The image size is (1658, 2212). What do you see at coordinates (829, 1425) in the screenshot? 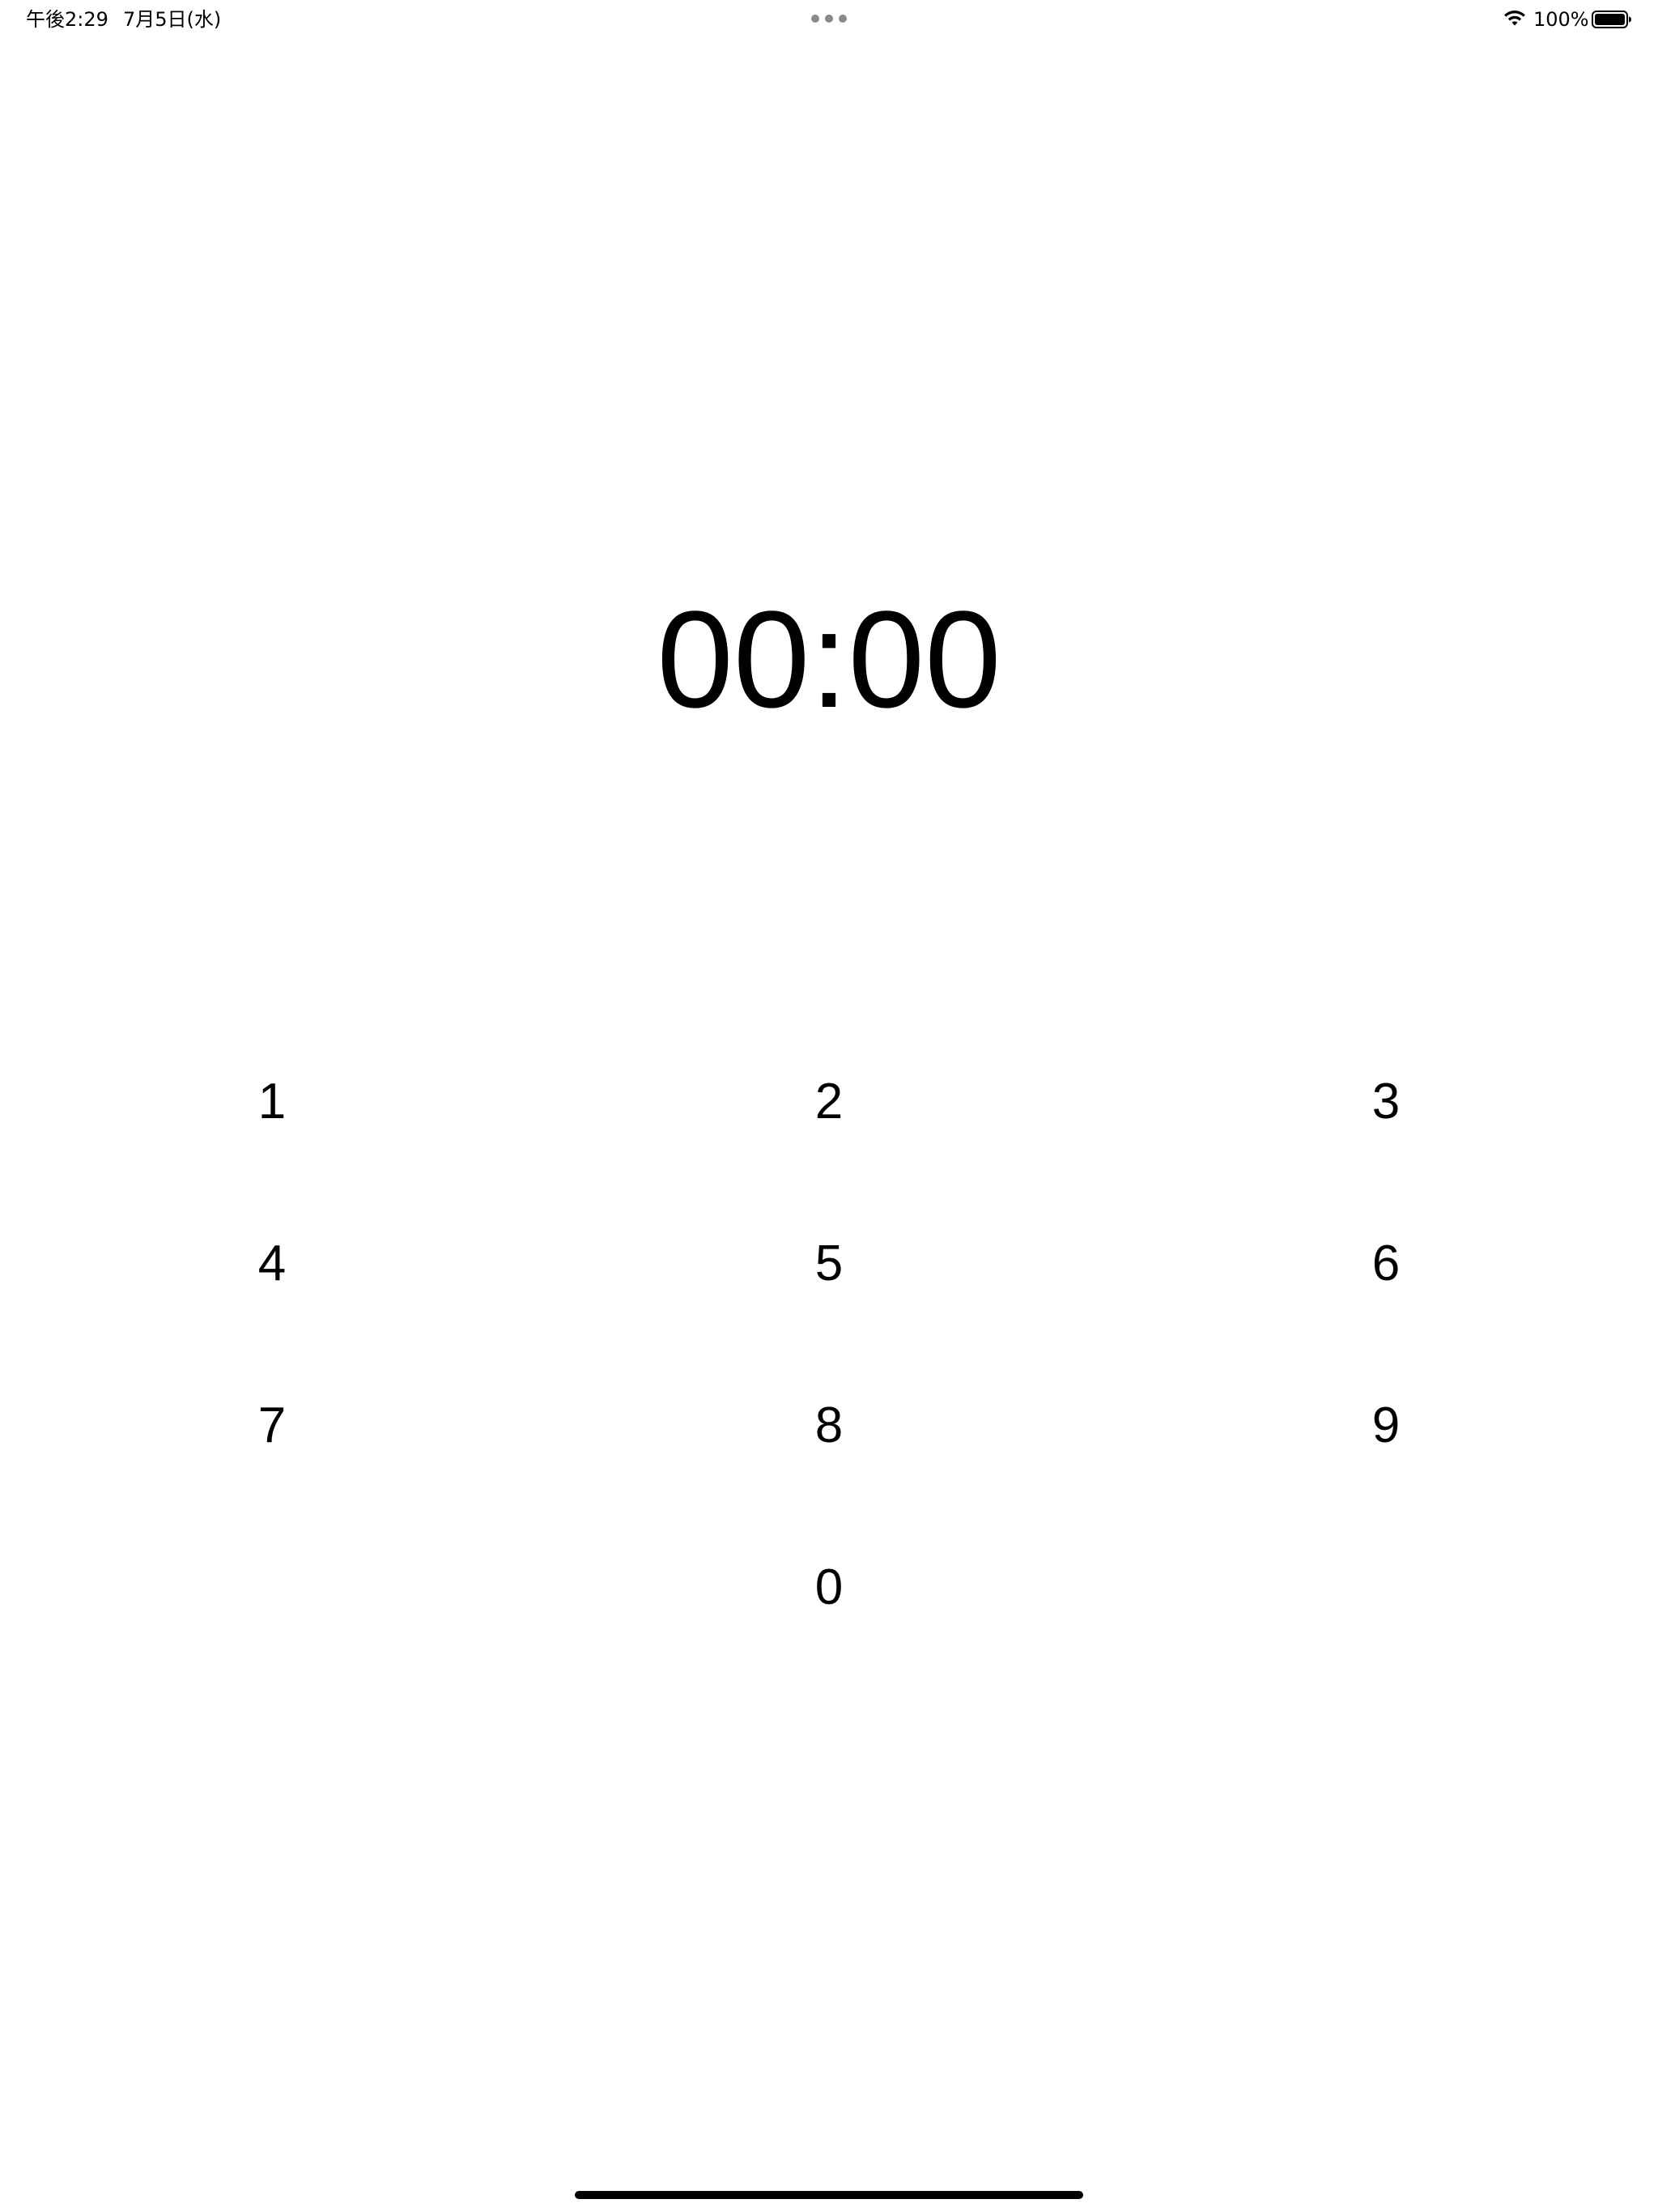
I see `key-8: 8` at bounding box center [829, 1425].